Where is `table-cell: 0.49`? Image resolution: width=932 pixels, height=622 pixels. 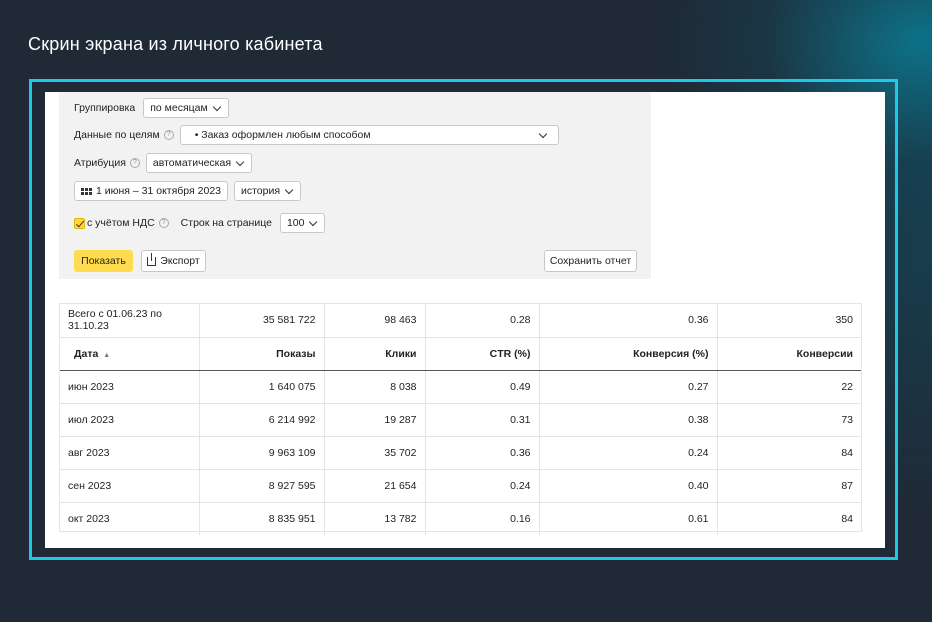 table-cell: 0.49 is located at coordinates (482, 387).